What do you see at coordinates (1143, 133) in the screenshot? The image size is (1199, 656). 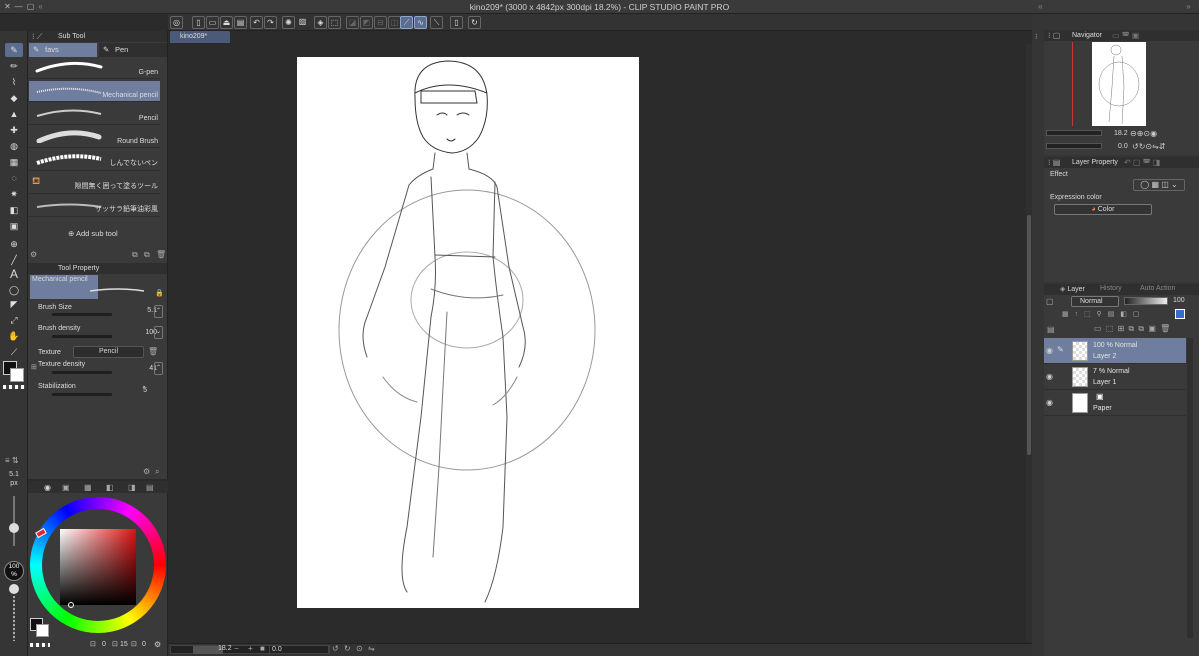 I see `navigator-zoom-buttons-icon: ⊖⊕⊙◉` at bounding box center [1143, 133].